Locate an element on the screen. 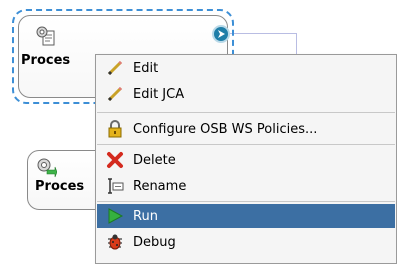 This screenshot has height=264, width=397. rename-icon is located at coordinates (115, 186).